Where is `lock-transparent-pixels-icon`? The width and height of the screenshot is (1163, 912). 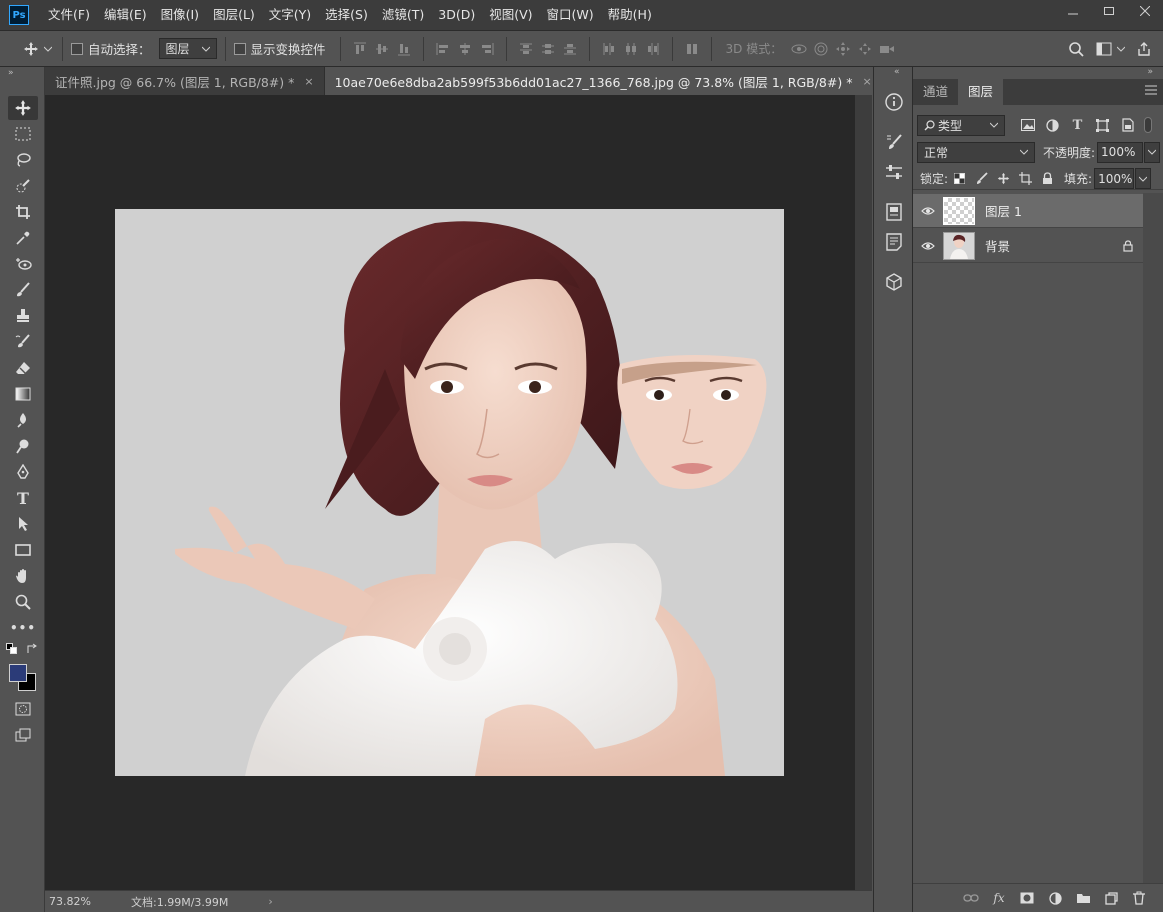 lock-transparent-pixels-icon is located at coordinates (959, 179).